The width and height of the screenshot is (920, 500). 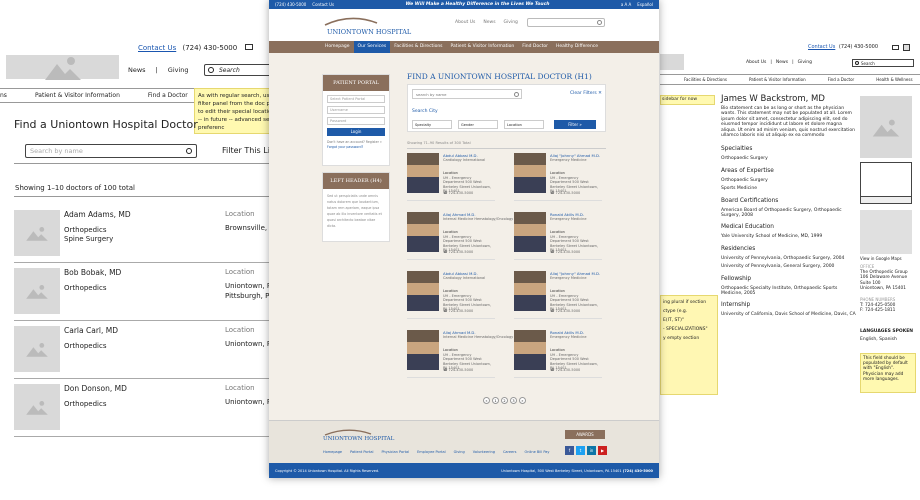 I want to click on search-input: Search, so click(x=883, y=63).